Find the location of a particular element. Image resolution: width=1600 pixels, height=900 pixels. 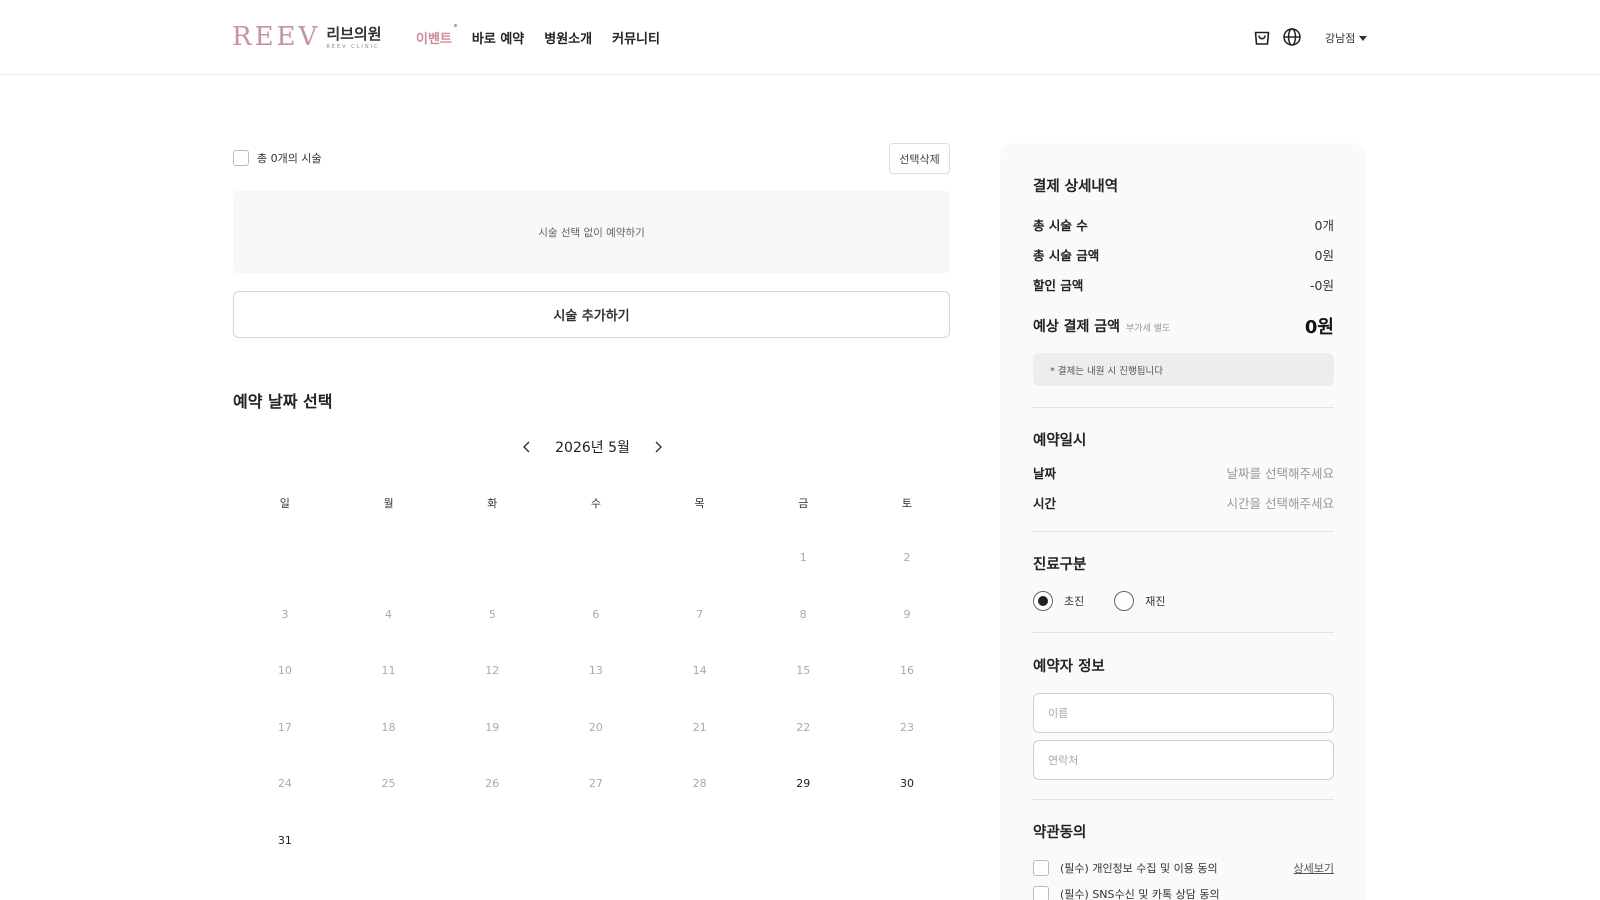

terms-title: 약관동의 is located at coordinates (1060, 833).